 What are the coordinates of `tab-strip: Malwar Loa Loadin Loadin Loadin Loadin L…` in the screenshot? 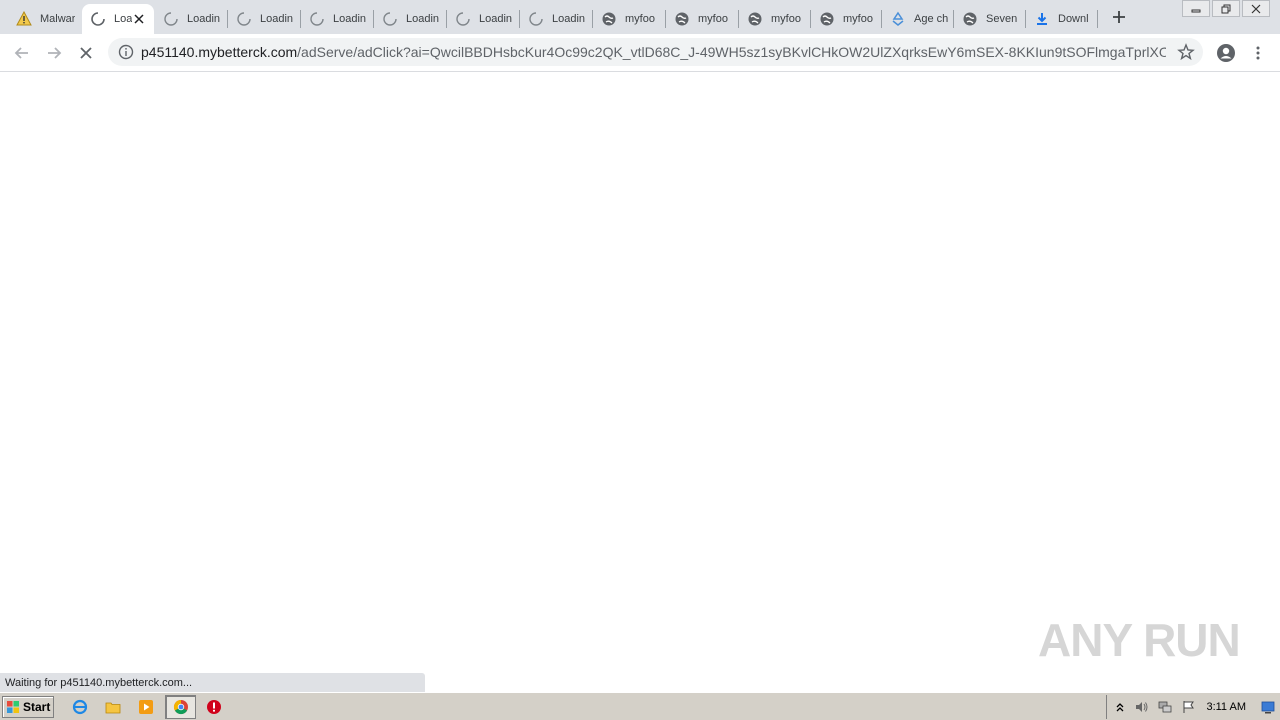 It's located at (640, 17).